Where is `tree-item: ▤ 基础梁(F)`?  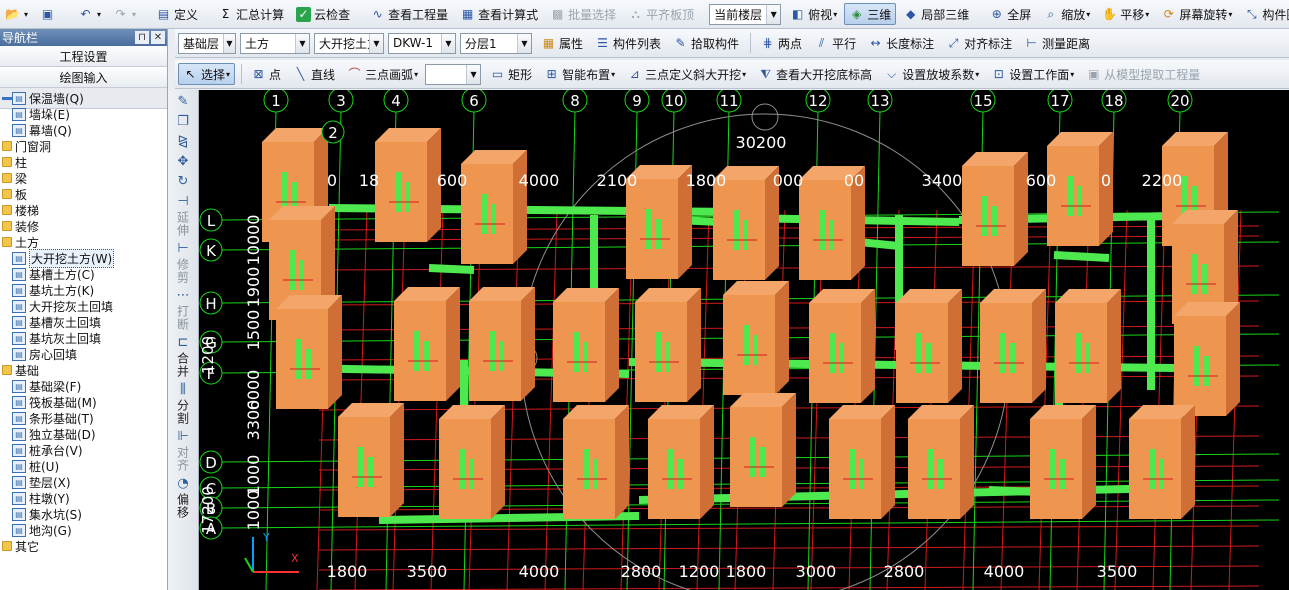 tree-item: ▤ 基础梁(F) is located at coordinates (75, 386).